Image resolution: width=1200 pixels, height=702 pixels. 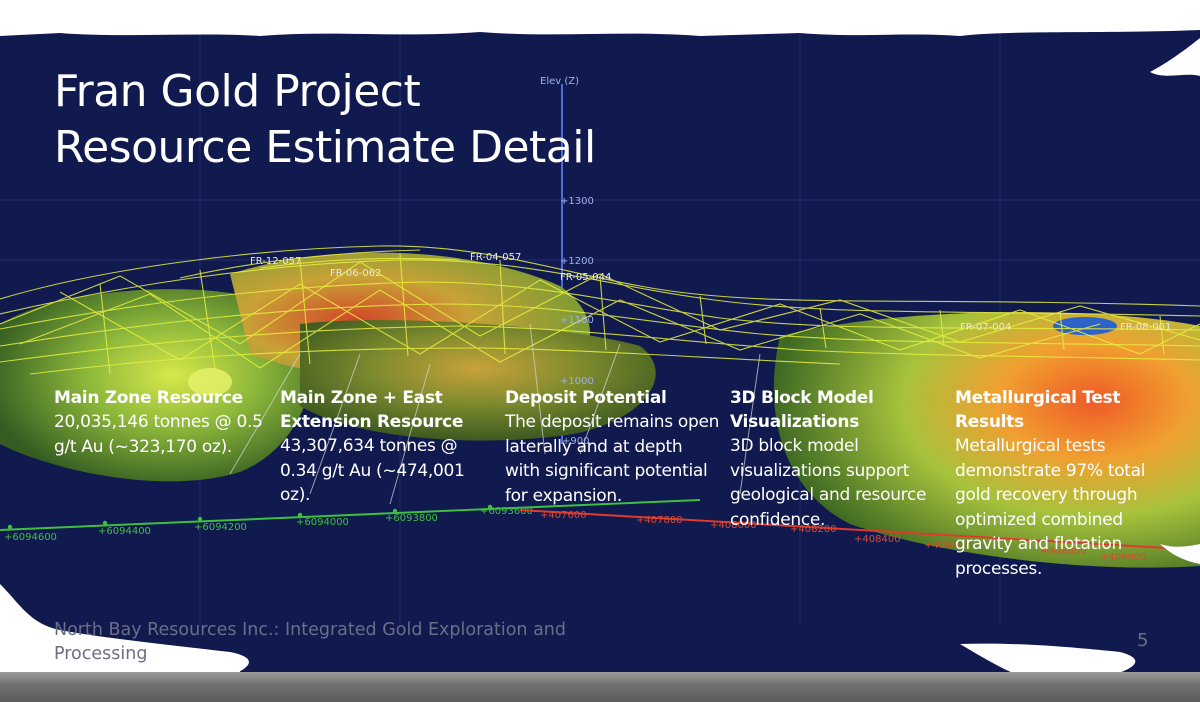 I want to click on title-line-1: Fran Gold Project, so click(x=237, y=91).